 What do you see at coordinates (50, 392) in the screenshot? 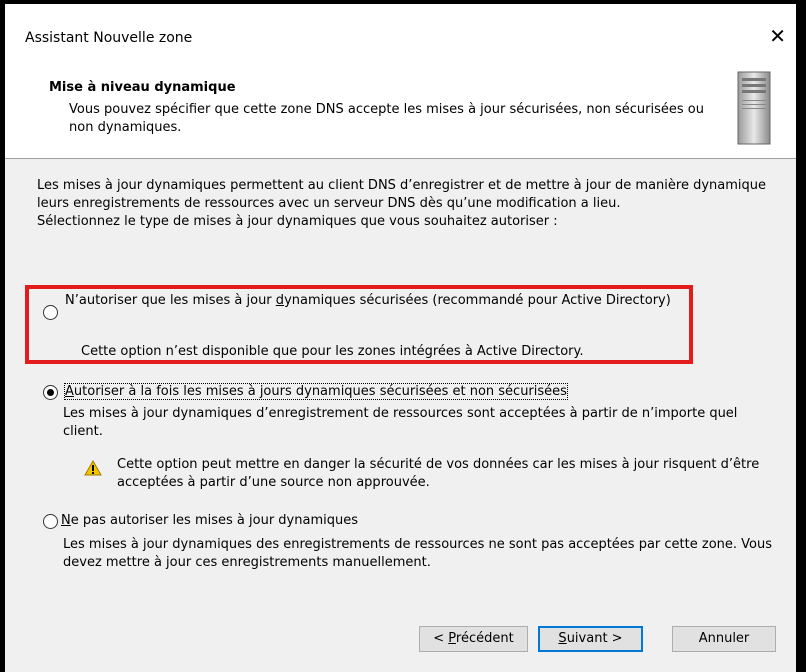
I see `radio-secure-and-nonsecure` at bounding box center [50, 392].